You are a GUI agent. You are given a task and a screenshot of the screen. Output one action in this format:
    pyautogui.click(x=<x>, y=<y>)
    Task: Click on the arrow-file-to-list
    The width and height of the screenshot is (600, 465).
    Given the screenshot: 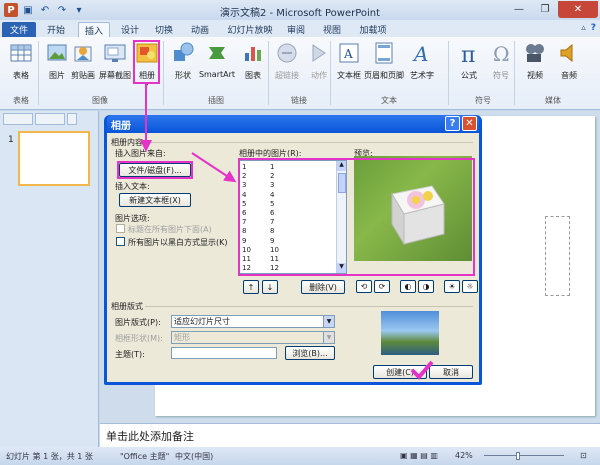 What is the action you would take?
    pyautogui.click(x=214, y=167)
    